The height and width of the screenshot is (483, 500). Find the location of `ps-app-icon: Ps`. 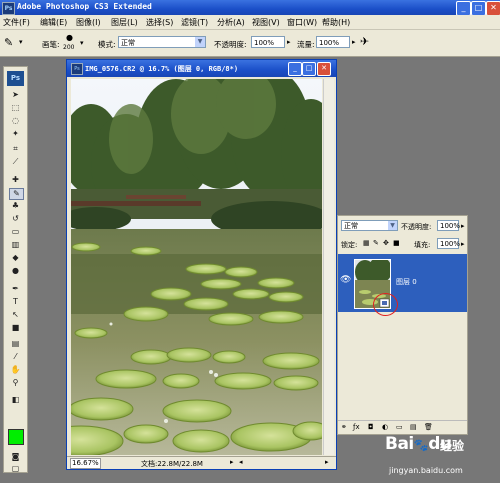

ps-app-icon: Ps is located at coordinates (8, 8).